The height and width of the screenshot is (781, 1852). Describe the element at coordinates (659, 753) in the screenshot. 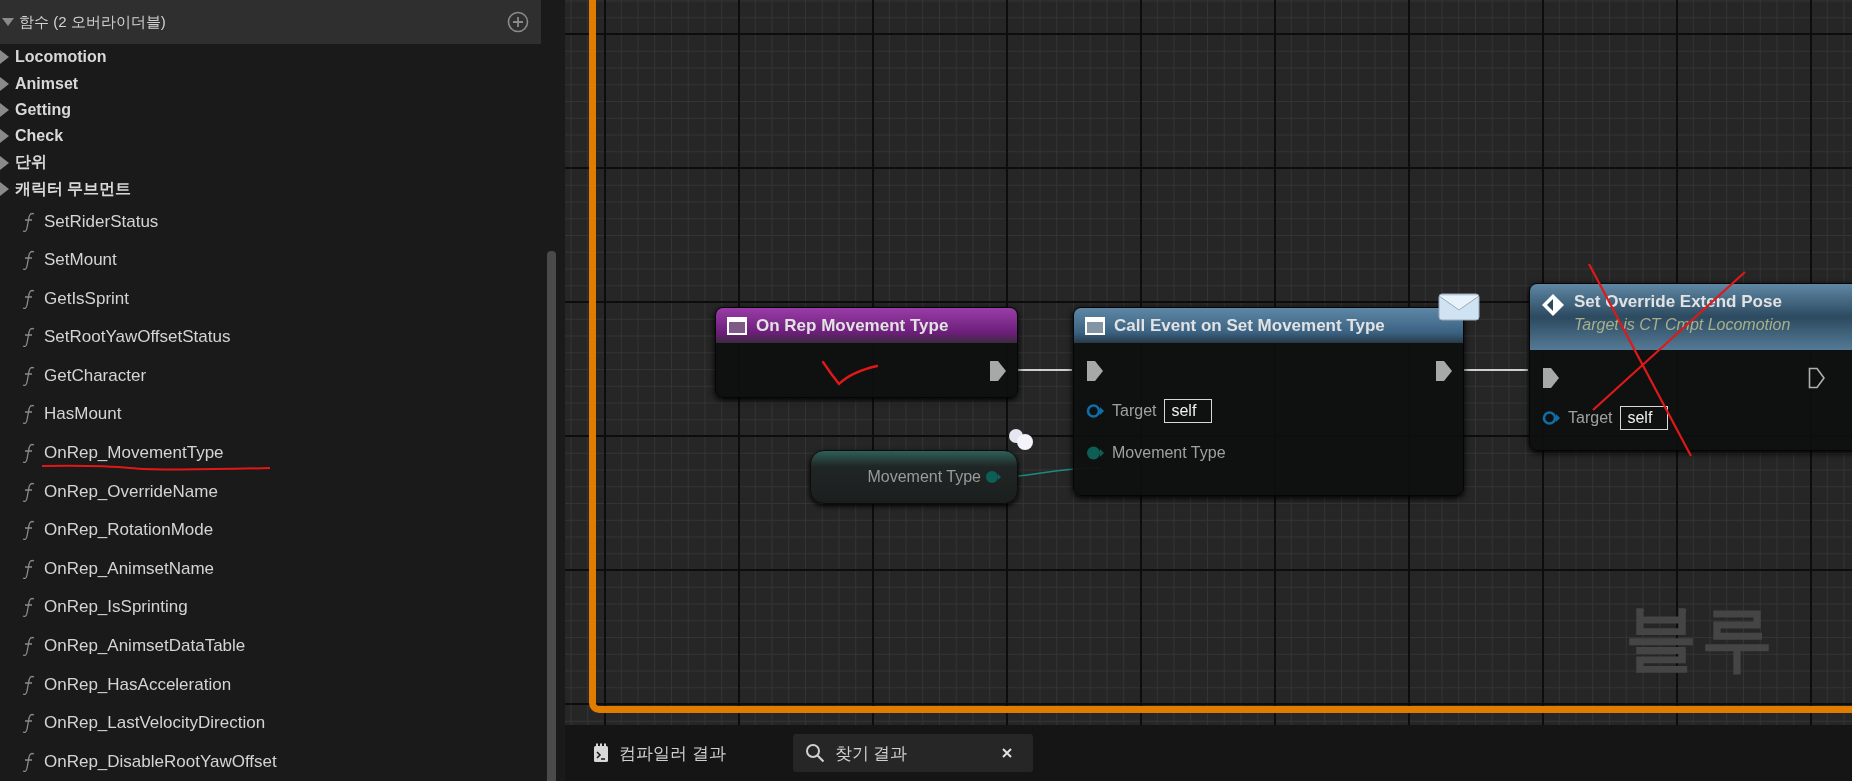

I see `tab: 컴파일러 결과` at that location.